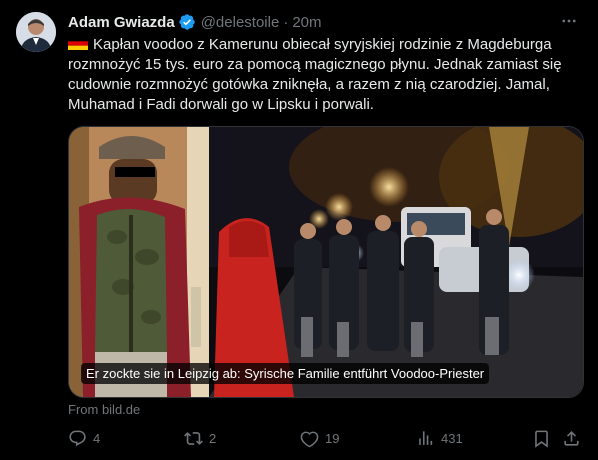 This screenshot has width=598, height=460. I want to click on share-button, so click(571, 438).